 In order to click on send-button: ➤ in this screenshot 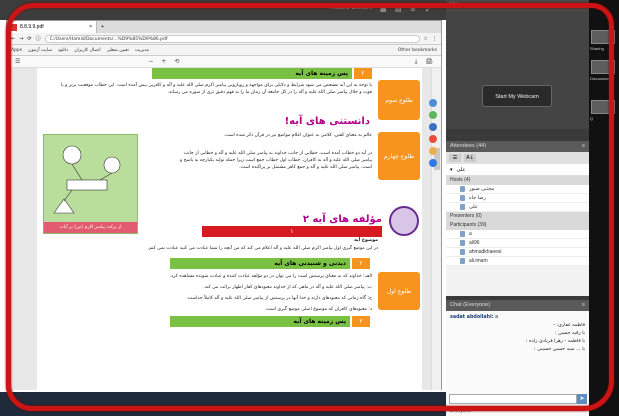, I will do `click(582, 399)`.